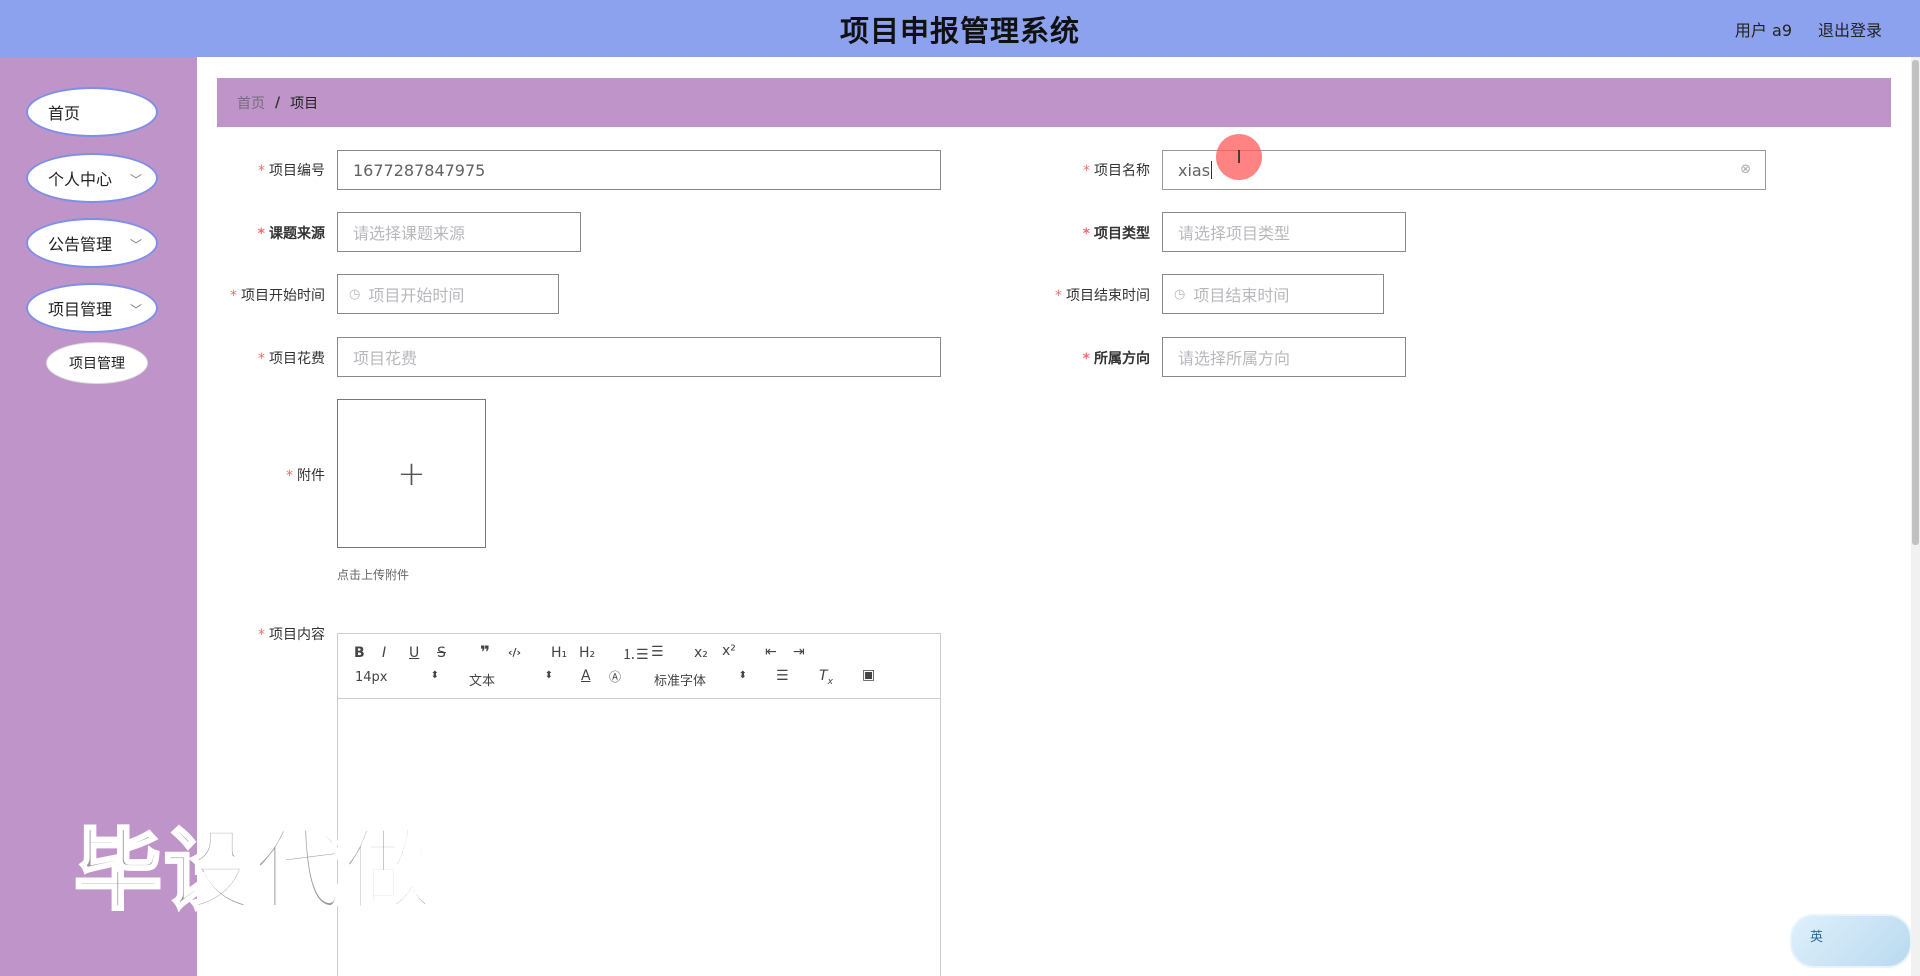 Image resolution: width=1920 pixels, height=976 pixels. What do you see at coordinates (371, 677) in the screenshot?
I see `font-size-value: 14px` at bounding box center [371, 677].